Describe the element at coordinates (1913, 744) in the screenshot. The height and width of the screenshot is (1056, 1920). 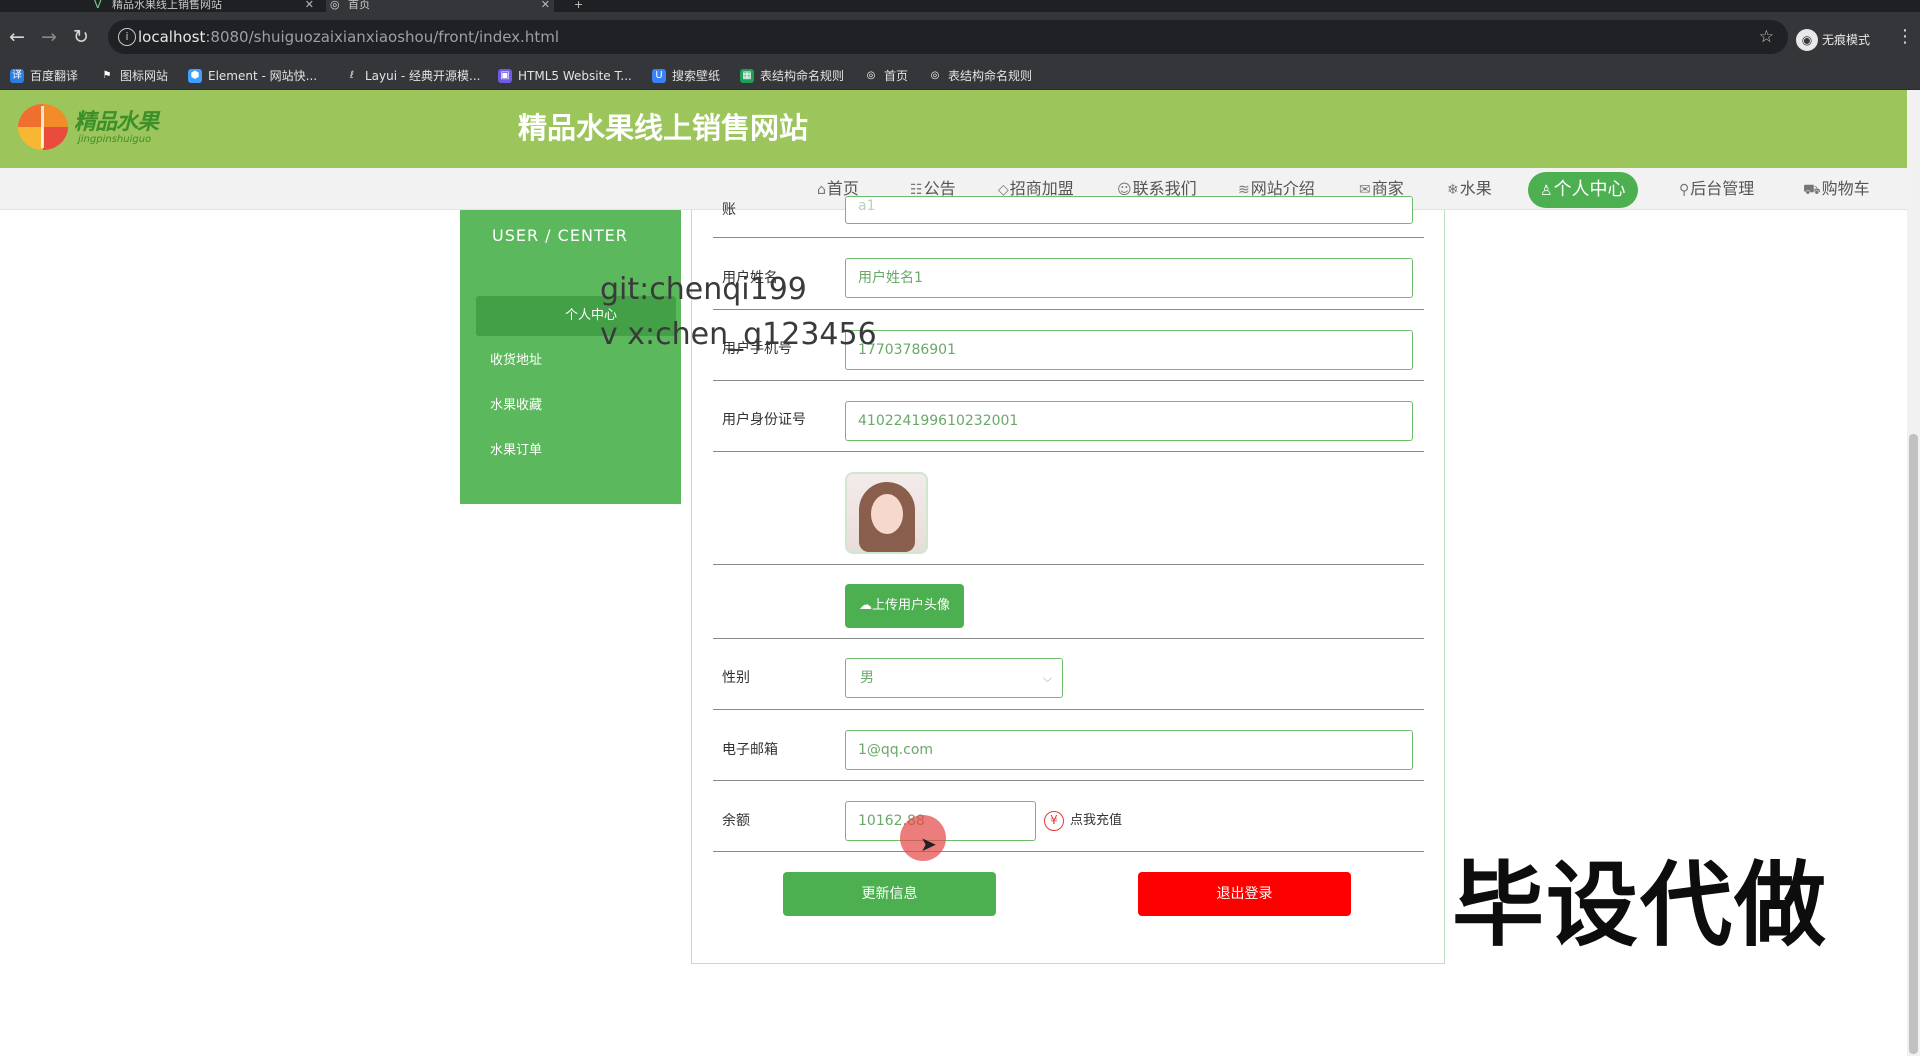
I see `scrollbar-thumb` at that location.